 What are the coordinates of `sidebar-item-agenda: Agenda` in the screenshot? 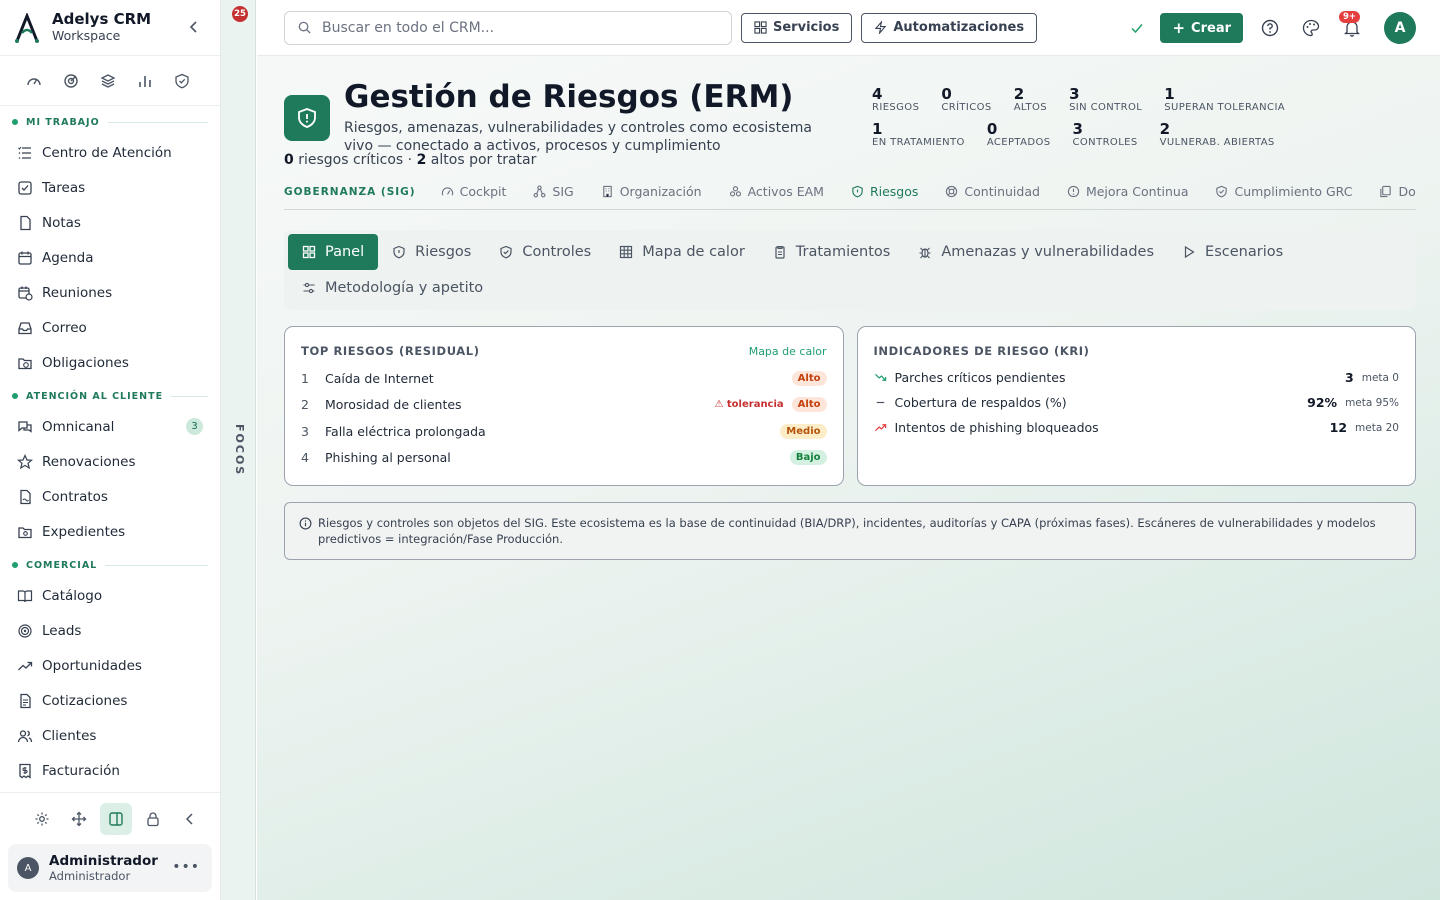 It's located at (110, 257).